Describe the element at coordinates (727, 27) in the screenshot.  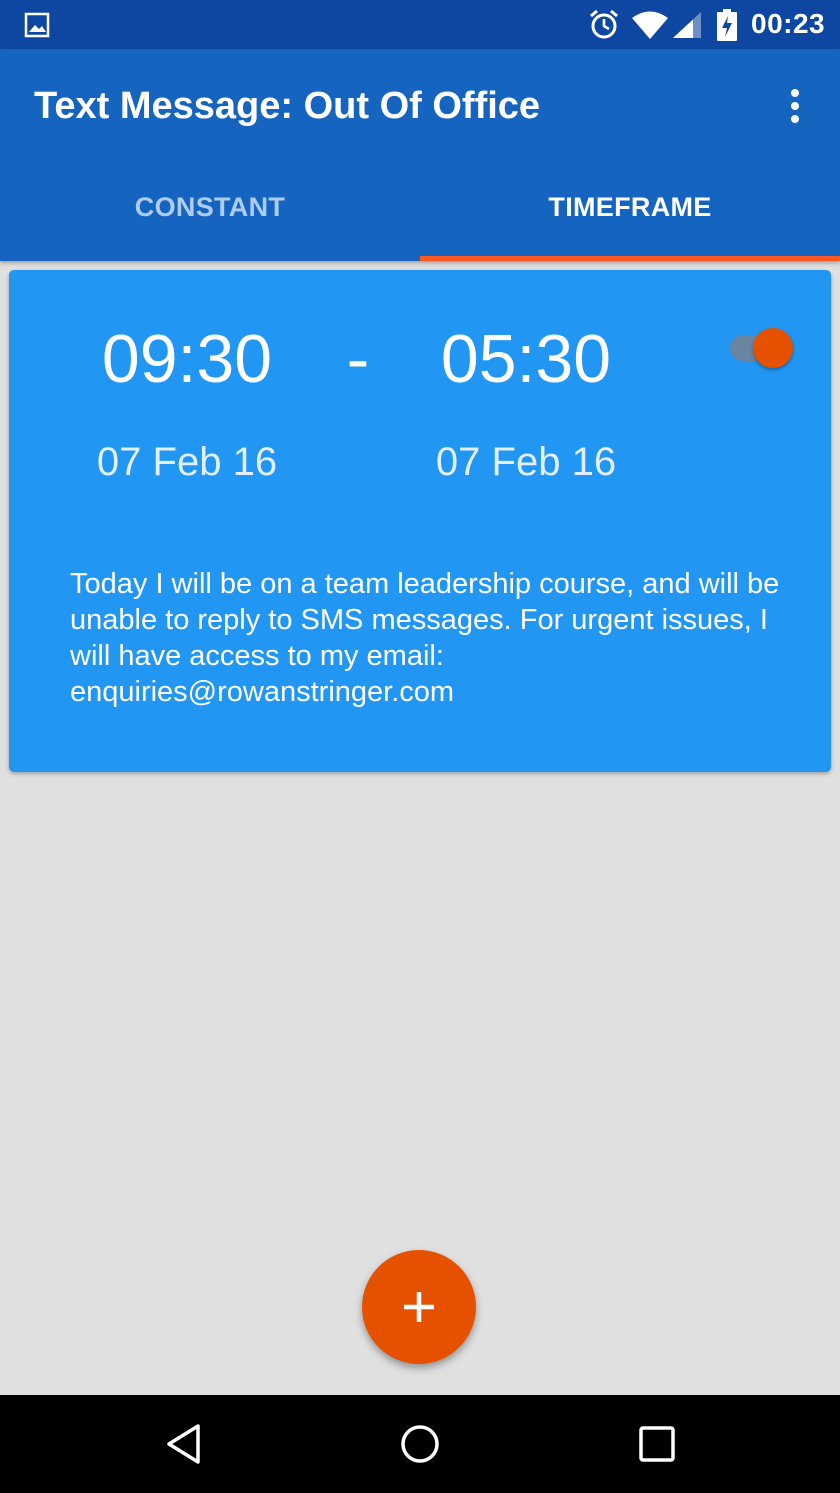
I see `battery-charging-icon` at that location.